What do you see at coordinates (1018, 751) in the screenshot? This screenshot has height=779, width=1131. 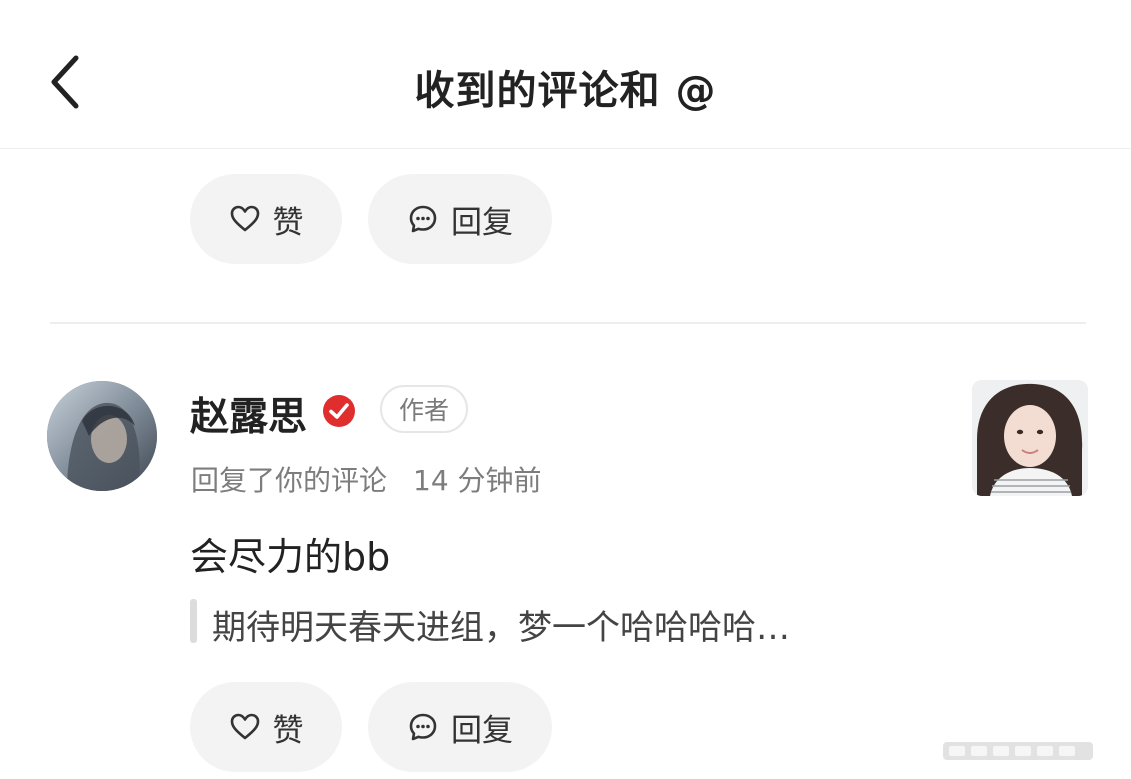 I see `watermark-logo` at bounding box center [1018, 751].